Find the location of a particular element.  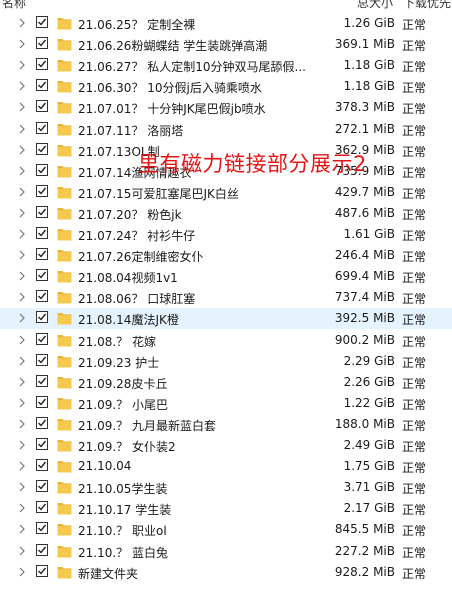

list-item: 21.10.05学生装 3.71 GiB 正常 is located at coordinates (226, 487).